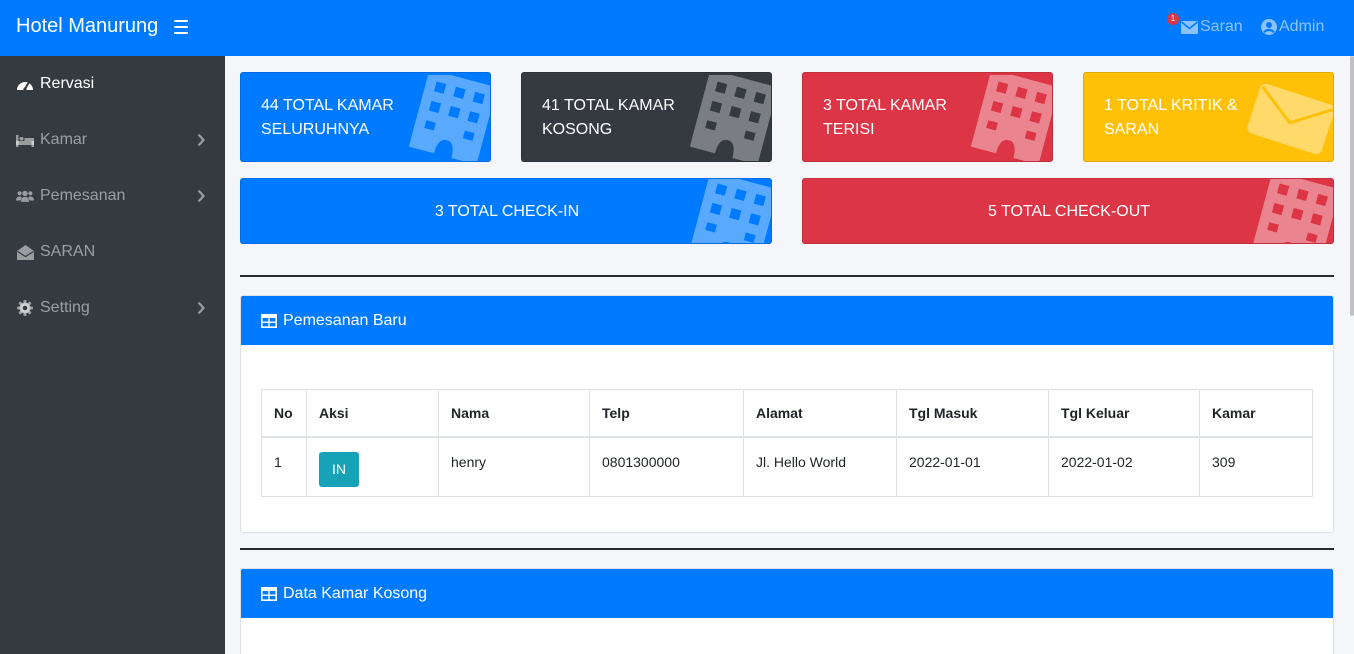 The image size is (1354, 654). What do you see at coordinates (577, 129) in the screenshot?
I see `stat-label-line2: KOSONG` at bounding box center [577, 129].